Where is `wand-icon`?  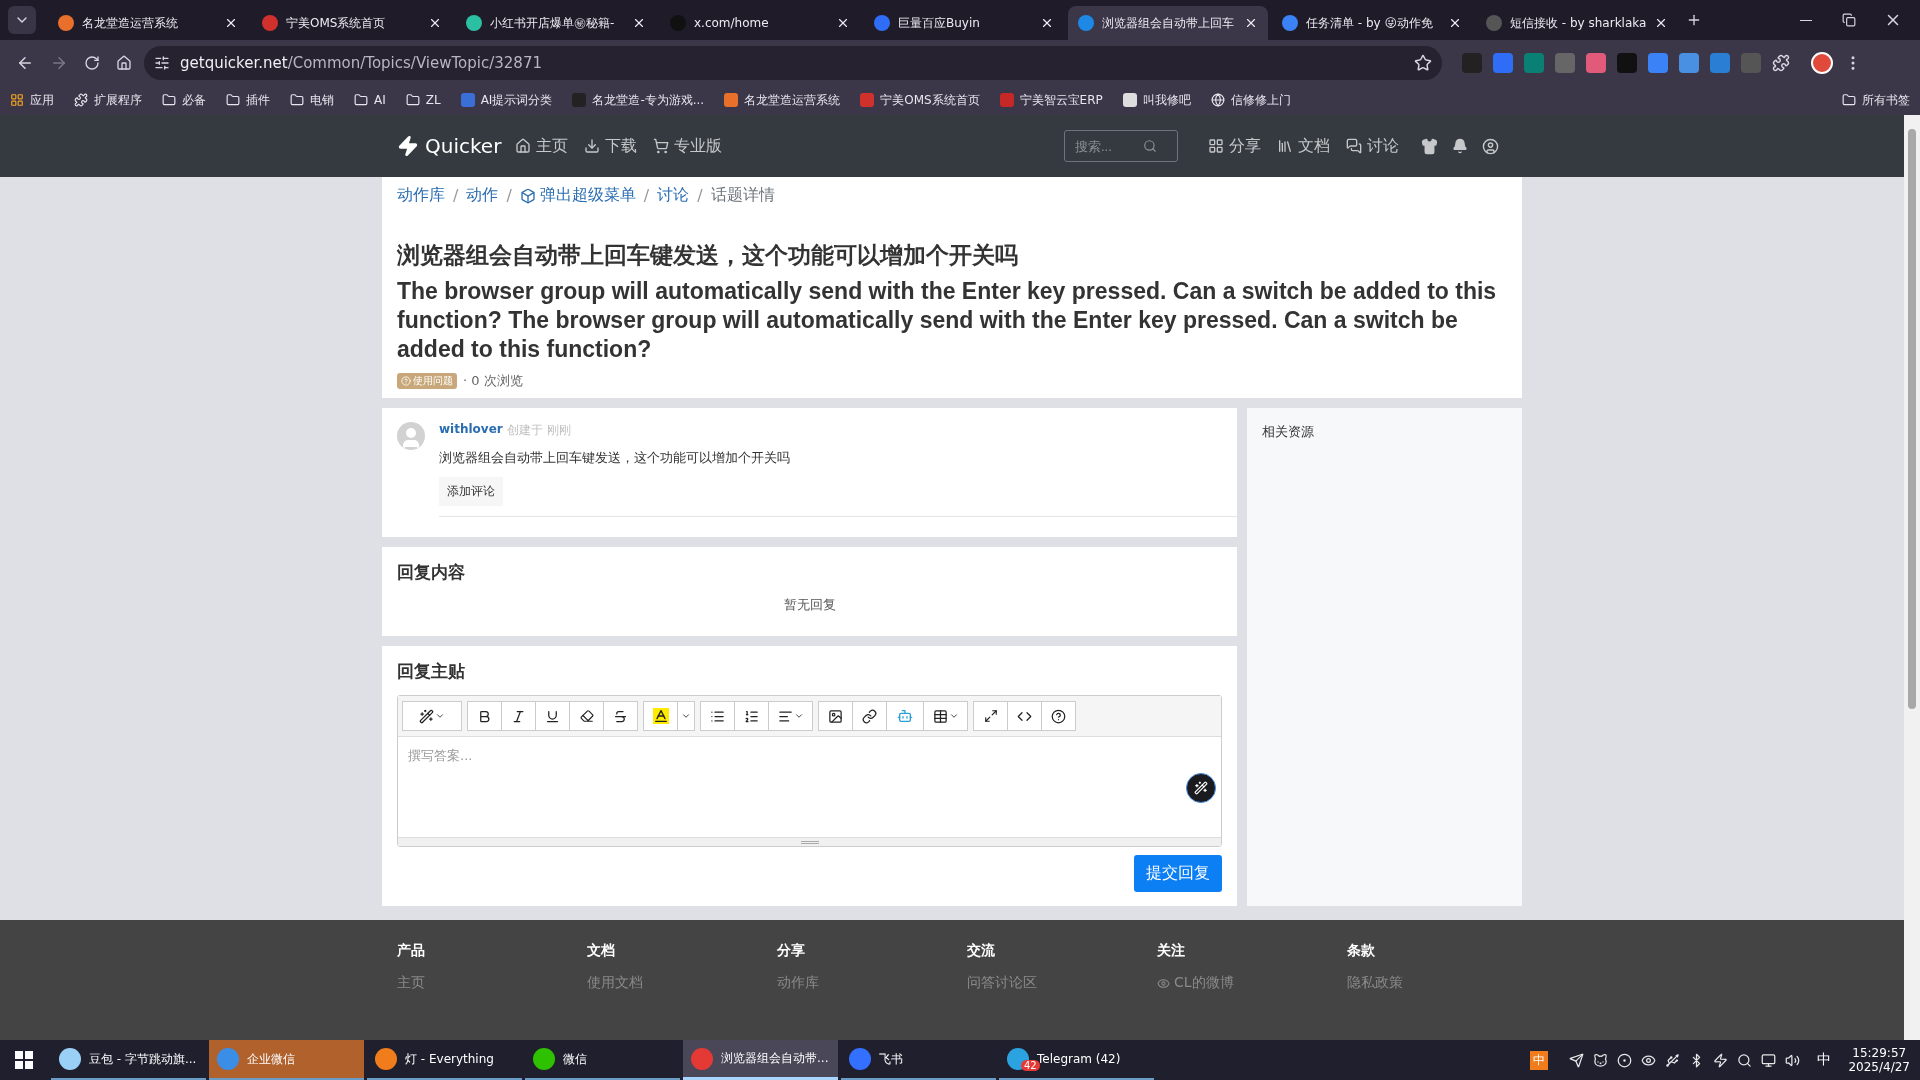 wand-icon is located at coordinates (1201, 788).